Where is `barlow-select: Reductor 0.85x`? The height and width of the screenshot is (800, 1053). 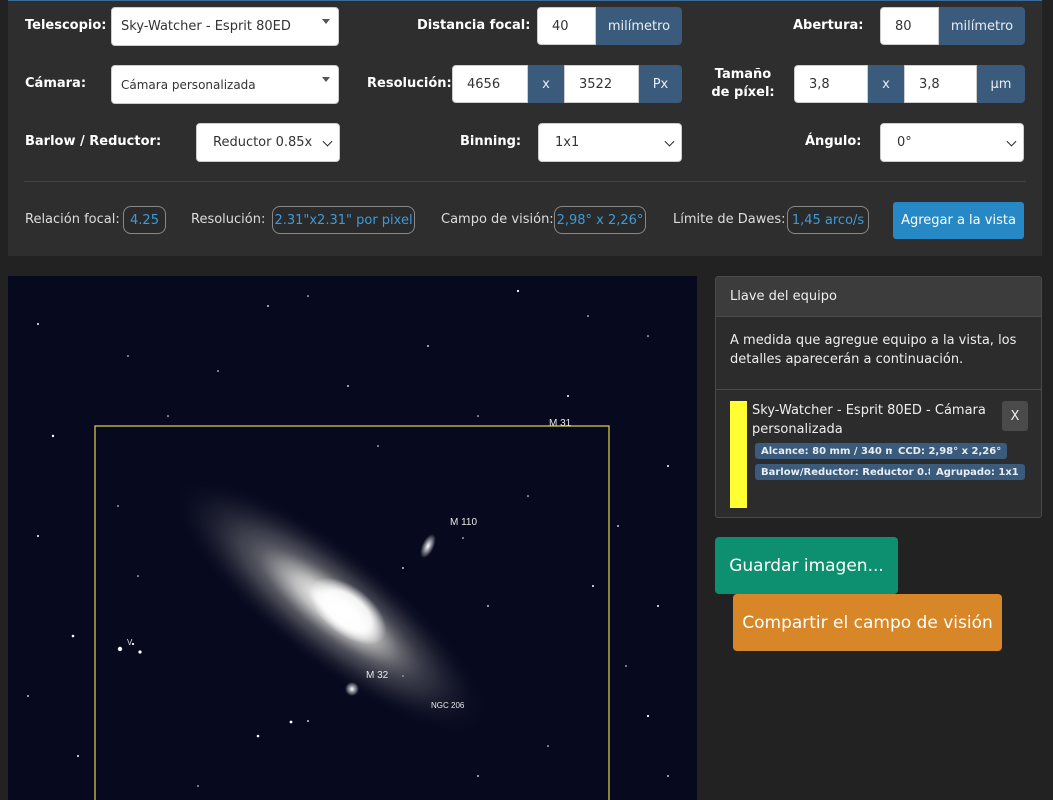 barlow-select: Reductor 0.85x is located at coordinates (268, 142).